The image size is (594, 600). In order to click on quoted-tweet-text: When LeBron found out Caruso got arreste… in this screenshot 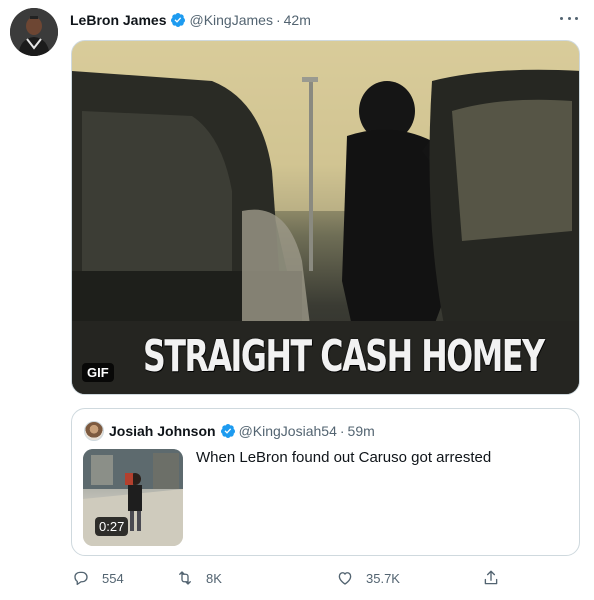, I will do `click(344, 457)`.